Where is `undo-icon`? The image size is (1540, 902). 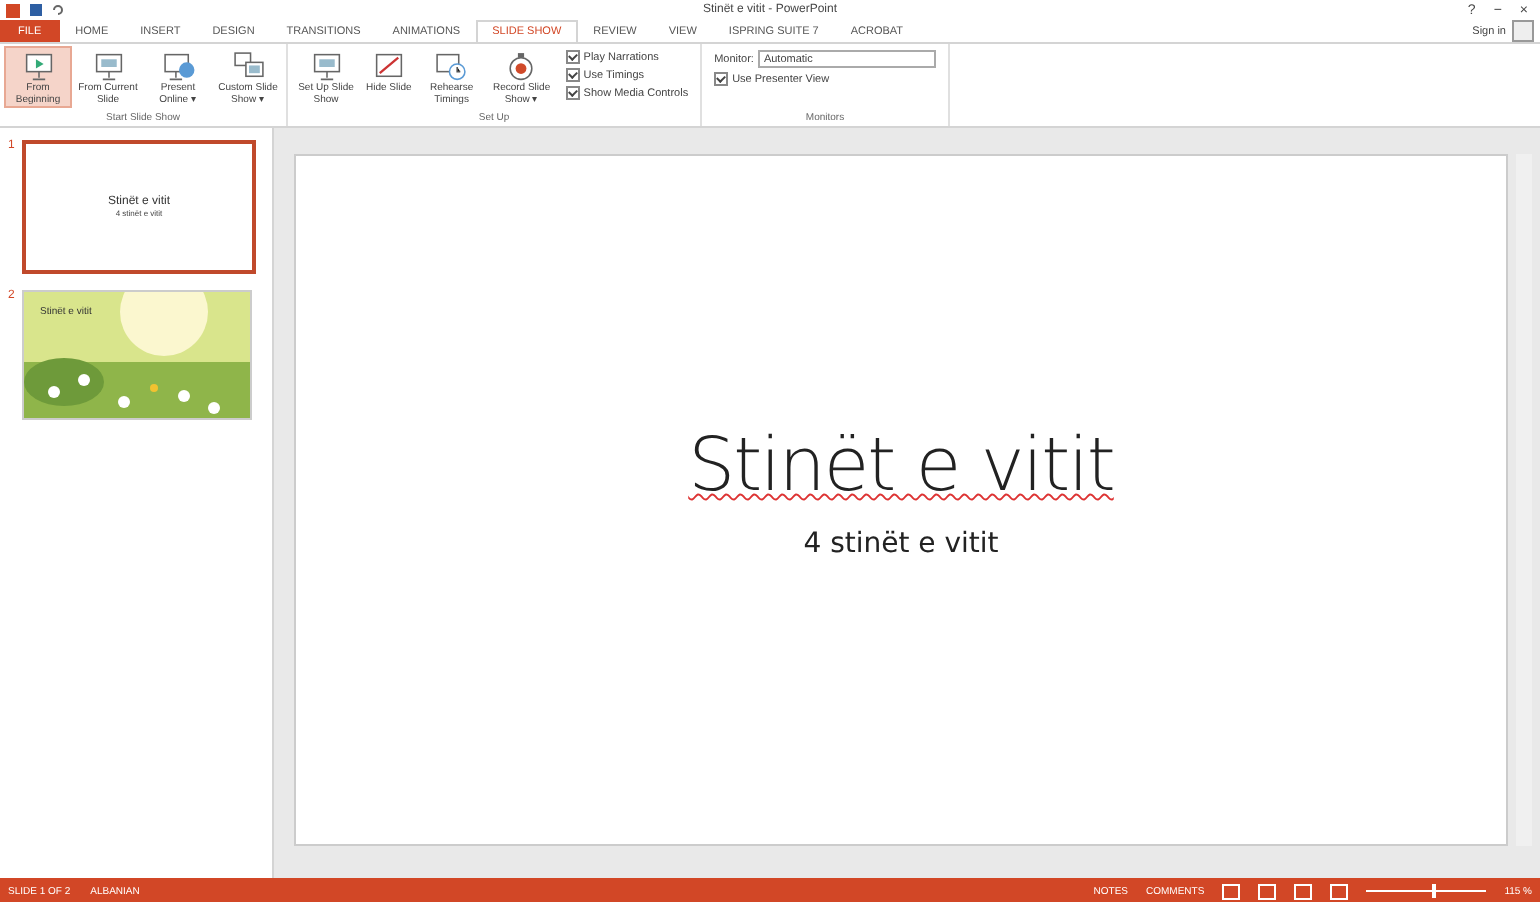 undo-icon is located at coordinates (58, 10).